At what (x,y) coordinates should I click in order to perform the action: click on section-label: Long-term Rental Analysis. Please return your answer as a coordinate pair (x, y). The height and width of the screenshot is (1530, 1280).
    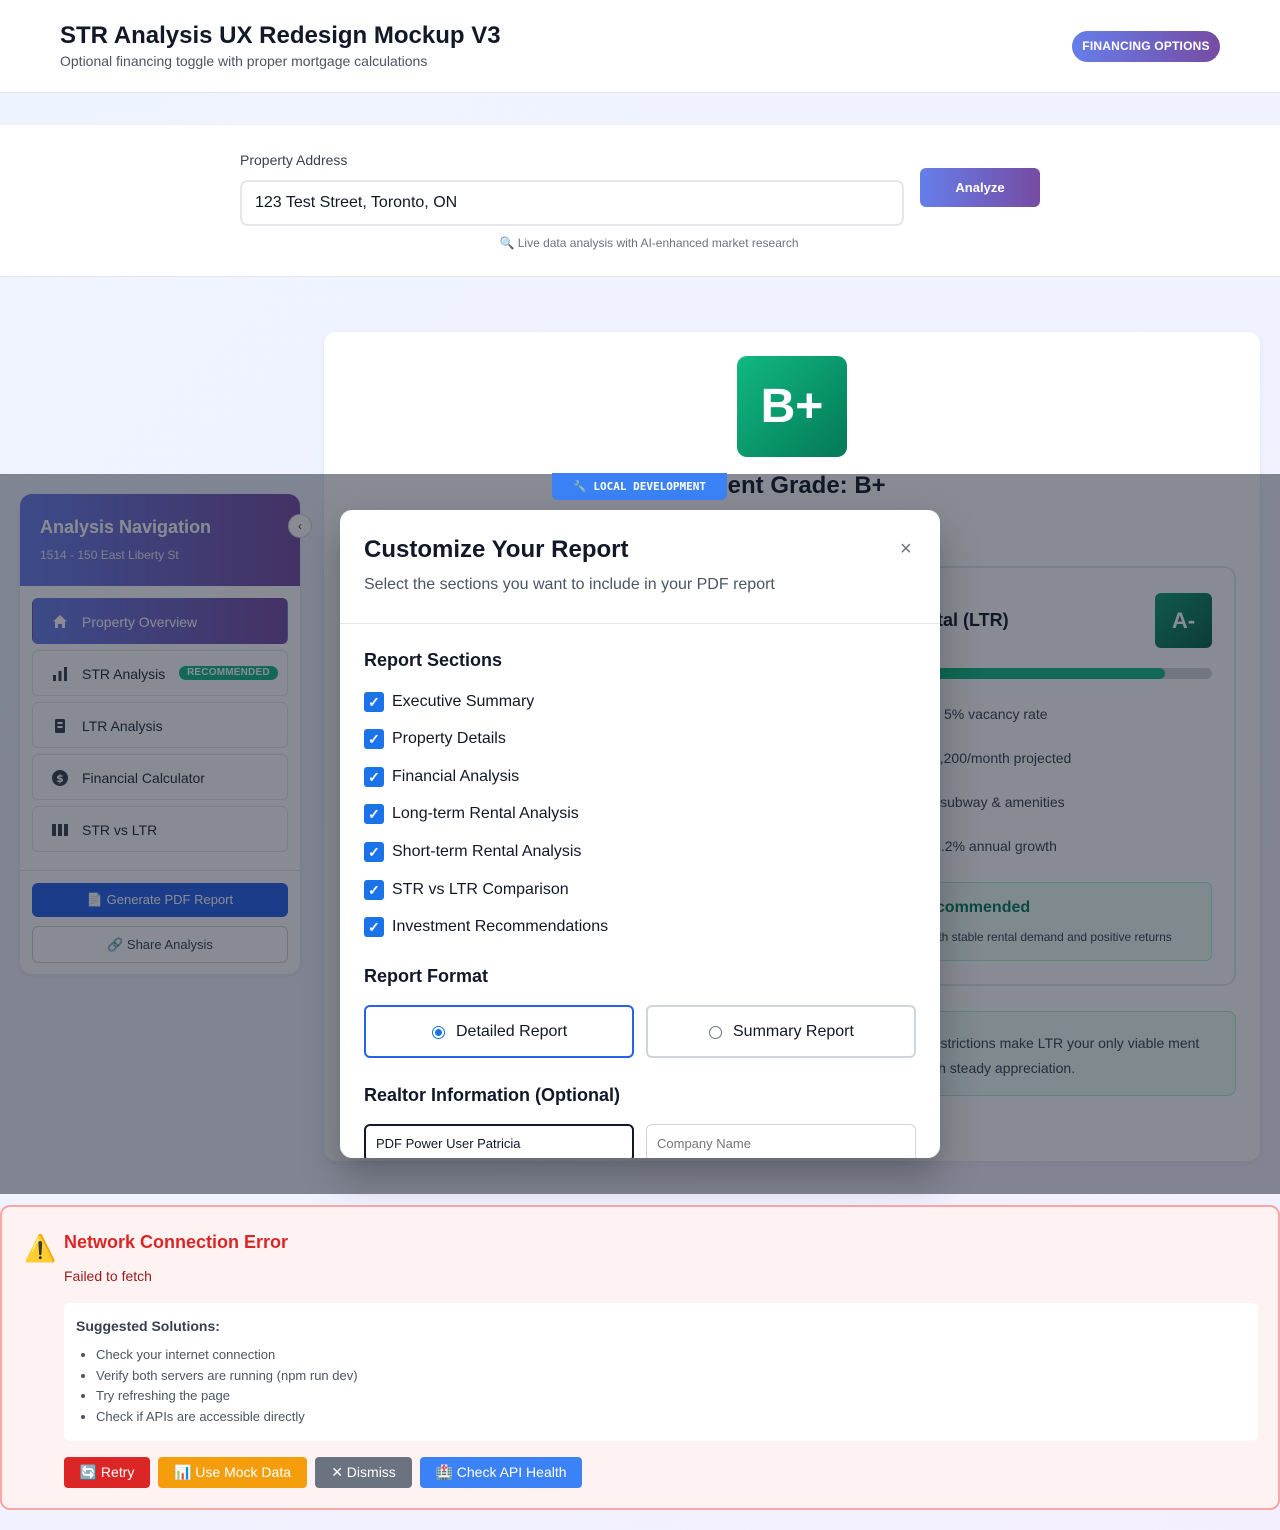
    Looking at the image, I should click on (485, 813).